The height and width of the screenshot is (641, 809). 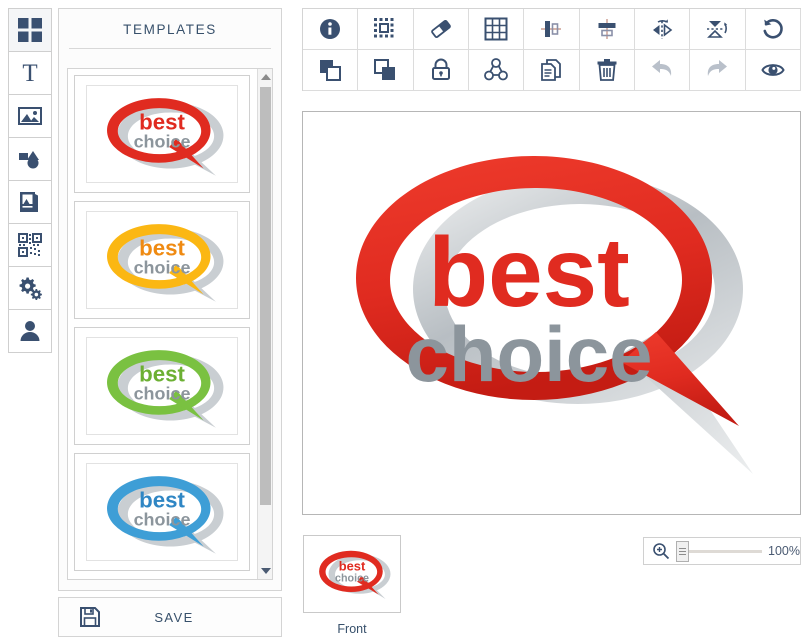 I want to click on rail-item-settings, so click(x=30, y=288).